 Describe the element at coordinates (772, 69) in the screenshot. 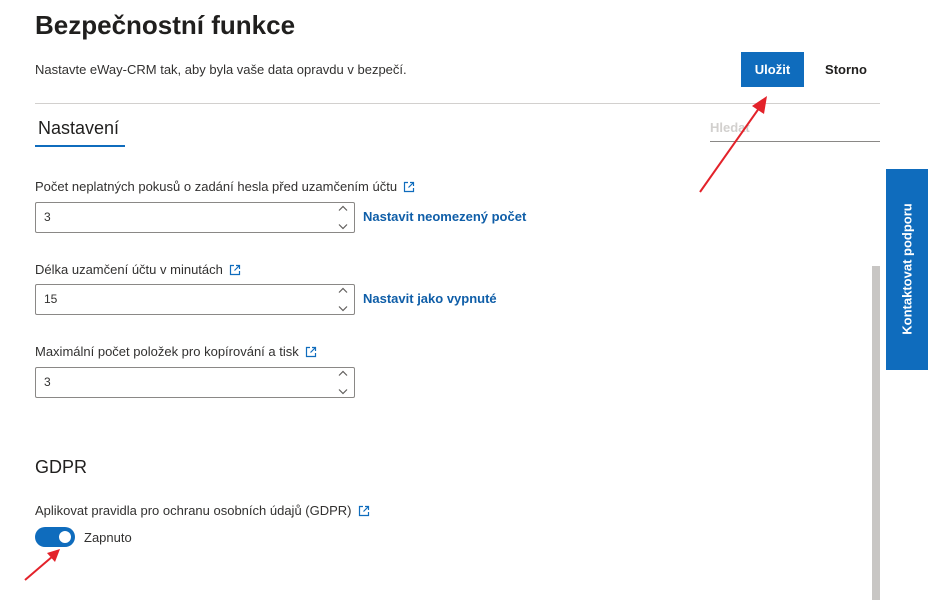

I see `save-button: Uložit` at that location.